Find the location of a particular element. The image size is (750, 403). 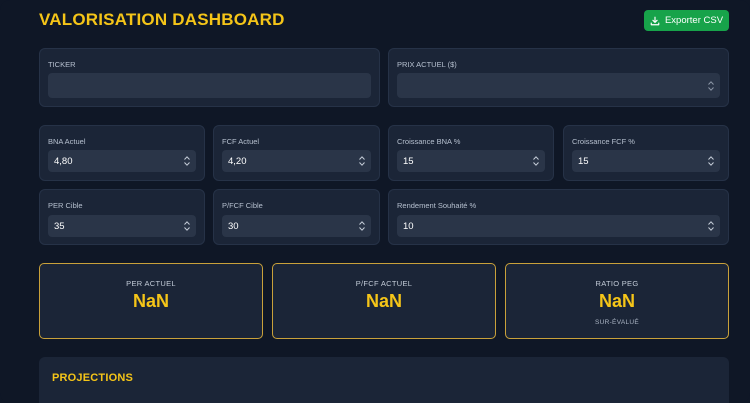

per-target-label: PER Cible is located at coordinates (65, 205).